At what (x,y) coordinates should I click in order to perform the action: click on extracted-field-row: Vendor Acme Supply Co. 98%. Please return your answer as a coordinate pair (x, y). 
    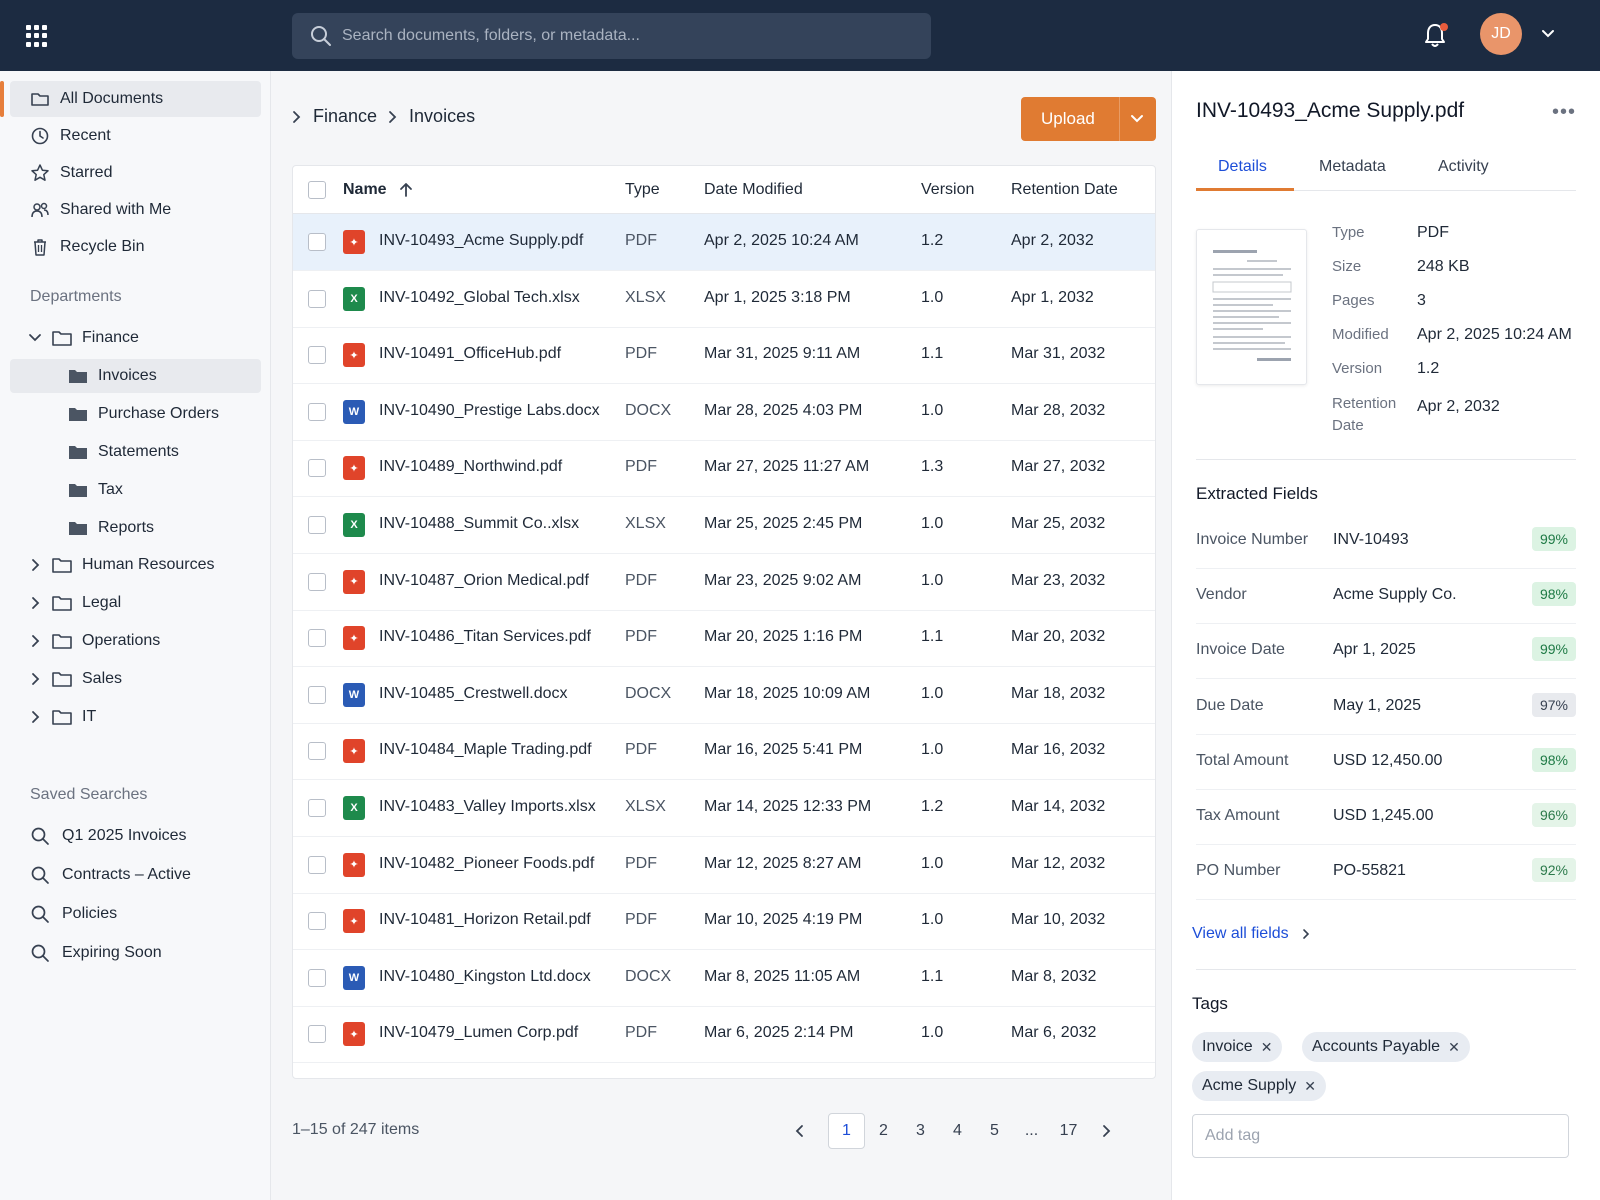
    Looking at the image, I should click on (1386, 597).